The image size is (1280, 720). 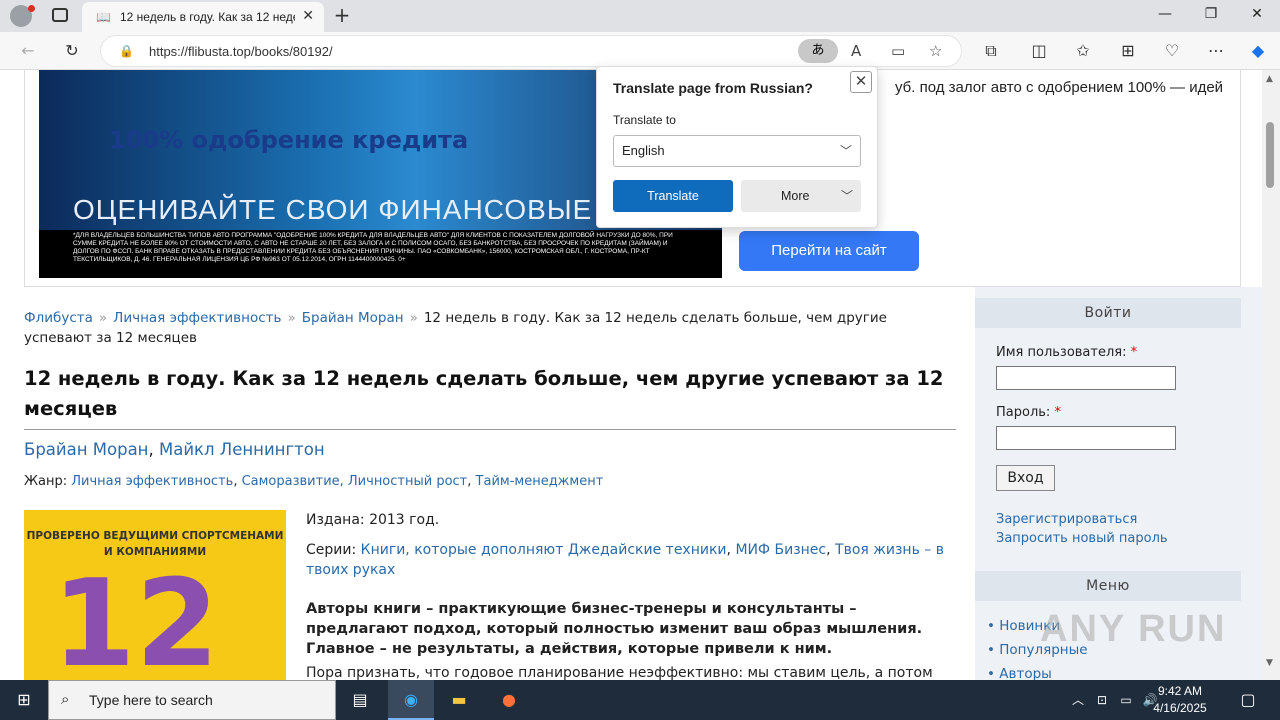 I want to click on language-select-value: English, so click(x=643, y=150).